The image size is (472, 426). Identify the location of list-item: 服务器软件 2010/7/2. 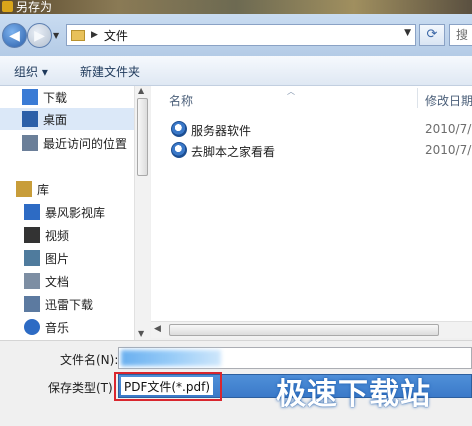
(311, 129).